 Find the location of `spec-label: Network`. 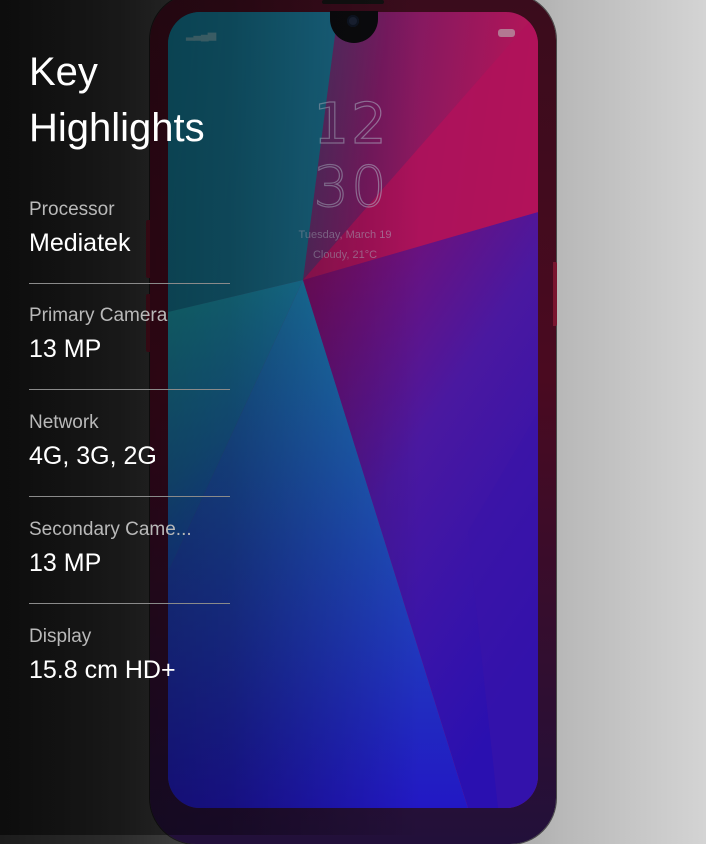

spec-label: Network is located at coordinates (64, 422).